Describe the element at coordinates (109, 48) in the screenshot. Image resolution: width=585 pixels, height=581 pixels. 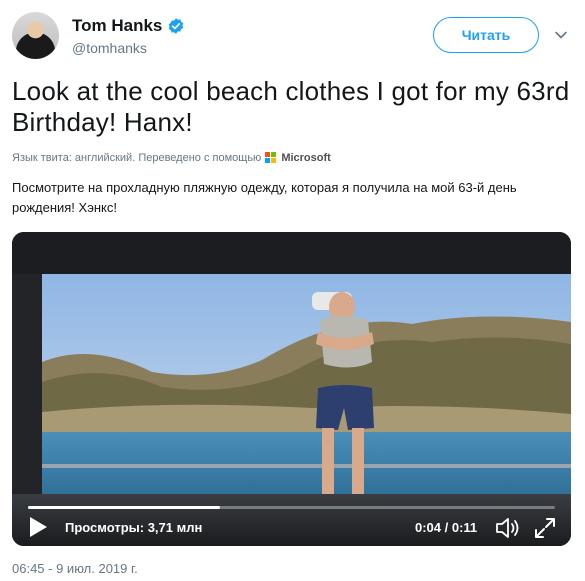
I see `author-handle: @tomhanks` at that location.